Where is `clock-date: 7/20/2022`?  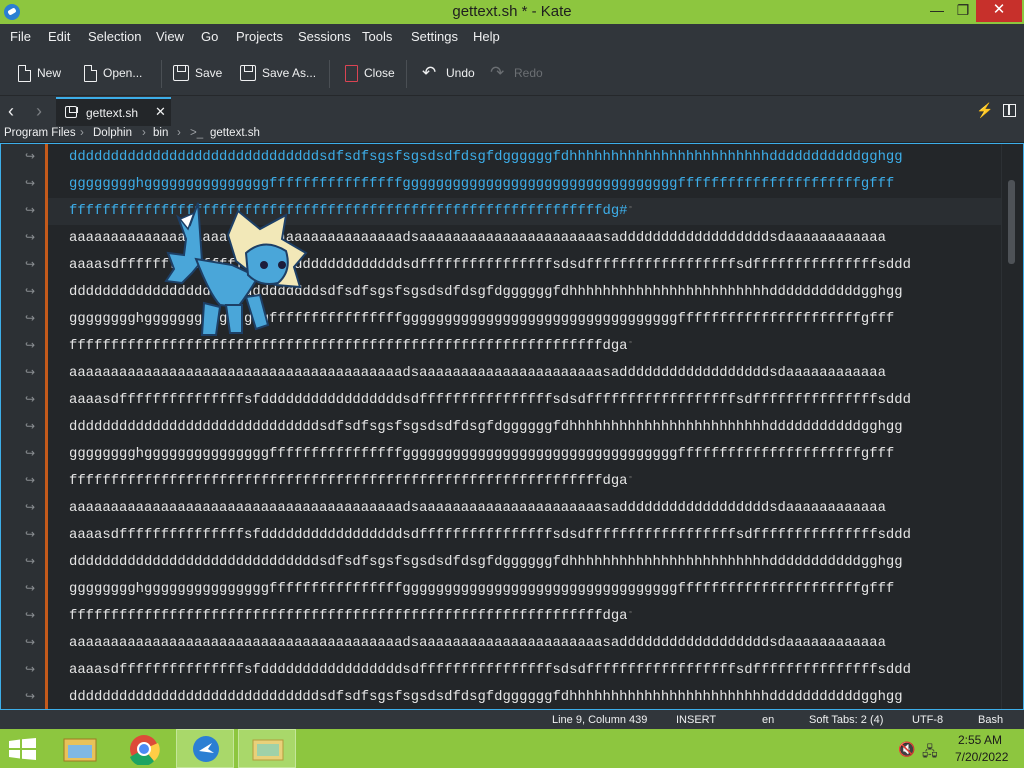
clock-date: 7/20/2022 is located at coordinates (981, 757).